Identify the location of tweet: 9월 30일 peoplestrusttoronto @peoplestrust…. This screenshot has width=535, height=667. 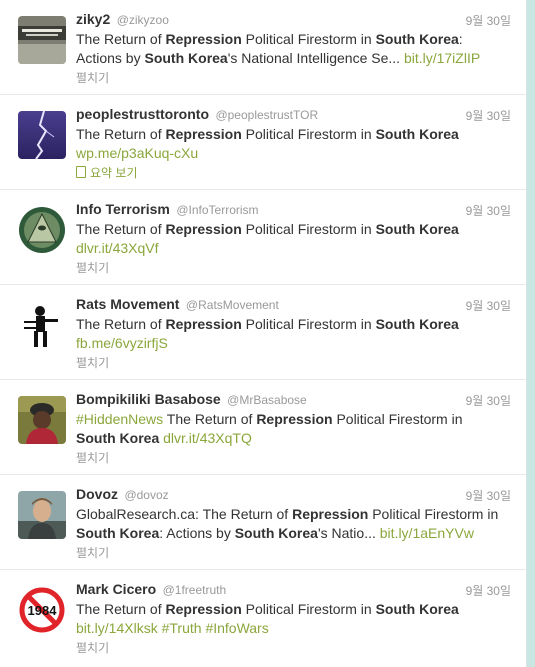
(263, 142).